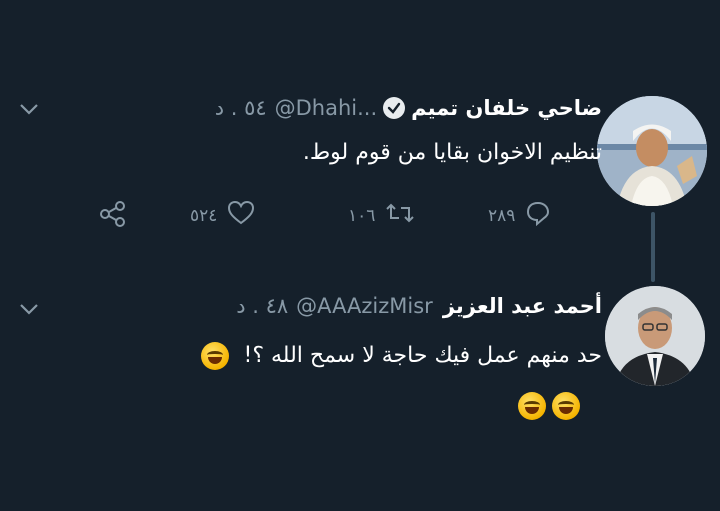 The image size is (720, 511). I want to click on share-button, so click(113, 216).